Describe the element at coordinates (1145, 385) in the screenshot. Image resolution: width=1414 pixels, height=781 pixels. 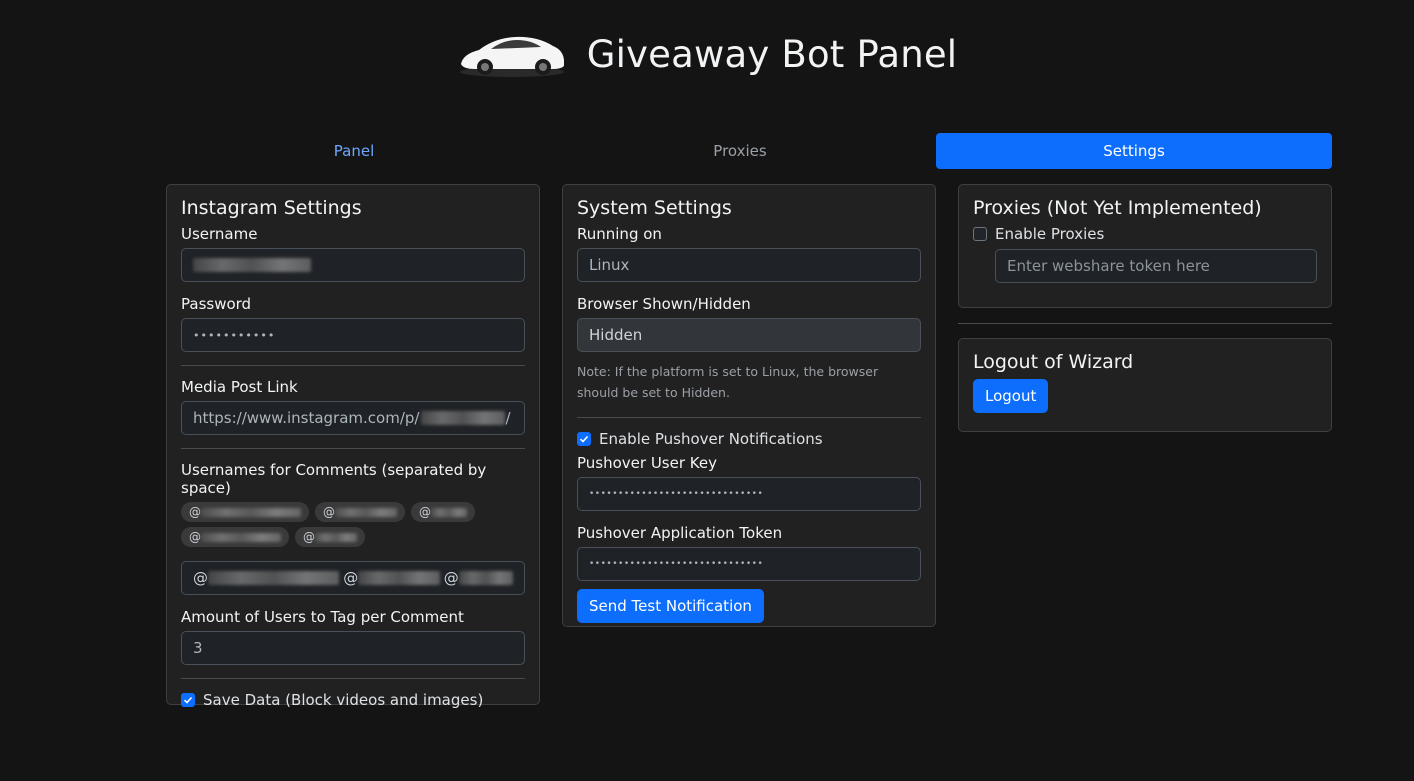
I see `logout-card: Logout of Wizard Logout` at that location.